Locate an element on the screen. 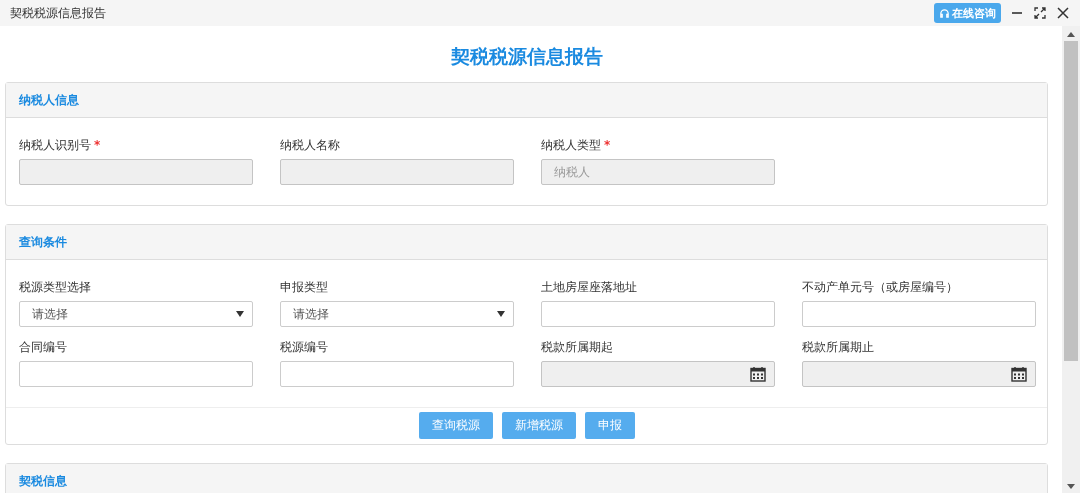 This screenshot has width=1080, height=493. field-label: 合同编号 is located at coordinates (43, 347).